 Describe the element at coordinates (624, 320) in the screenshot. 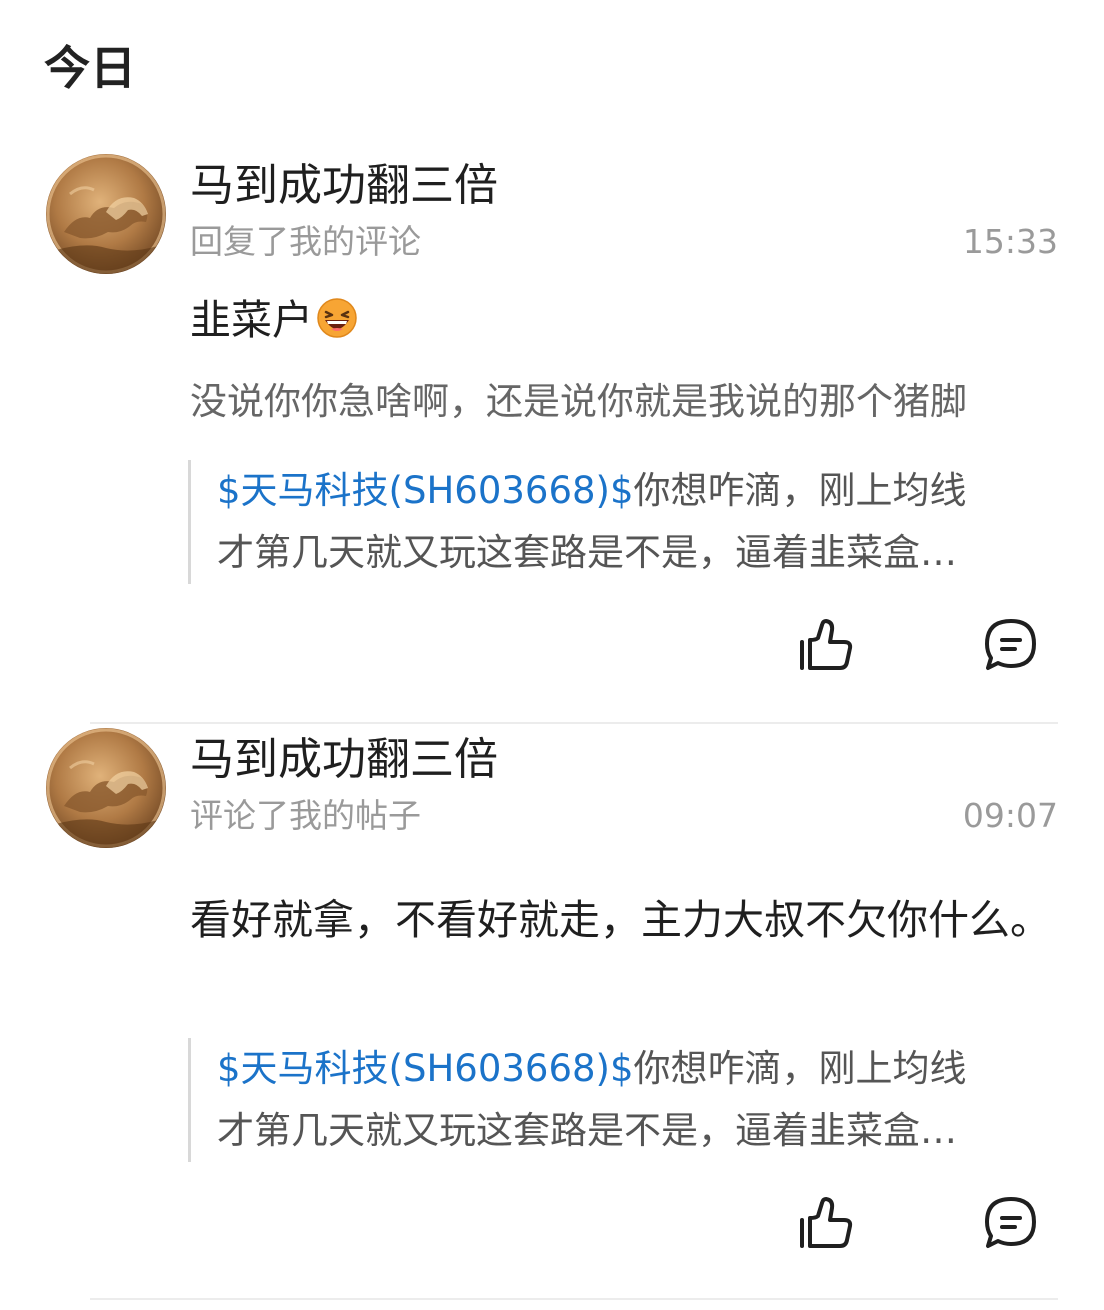

I see `reply-content: 韭菜户` at that location.